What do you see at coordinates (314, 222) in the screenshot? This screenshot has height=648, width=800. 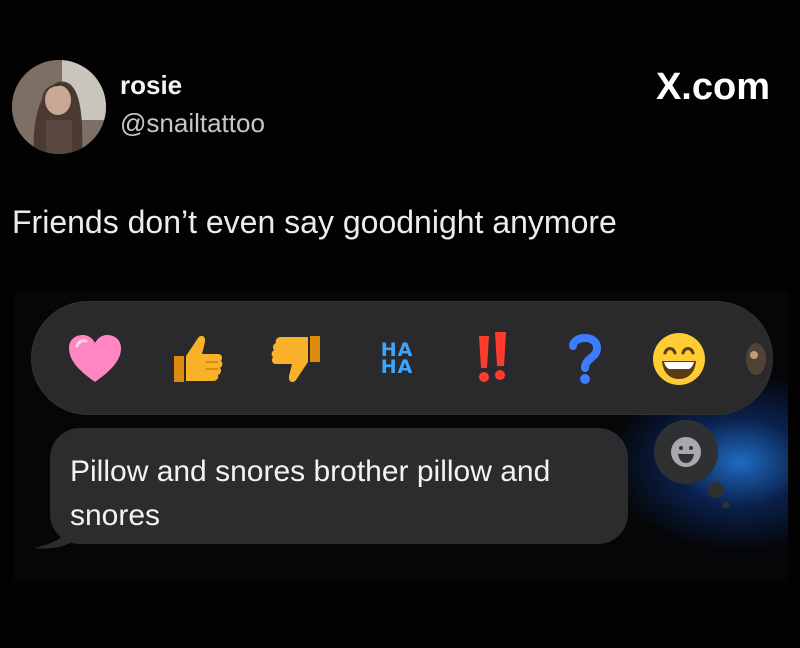 I see `post-text: Friends don’t even say goodnight anymore` at bounding box center [314, 222].